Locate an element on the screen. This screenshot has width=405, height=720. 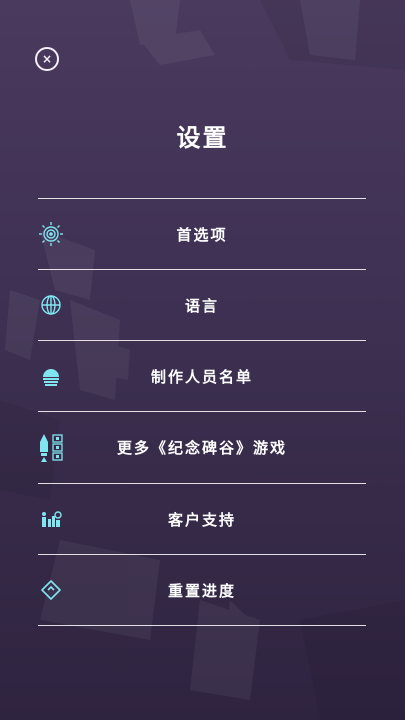
globe-icon is located at coordinates (51, 305).